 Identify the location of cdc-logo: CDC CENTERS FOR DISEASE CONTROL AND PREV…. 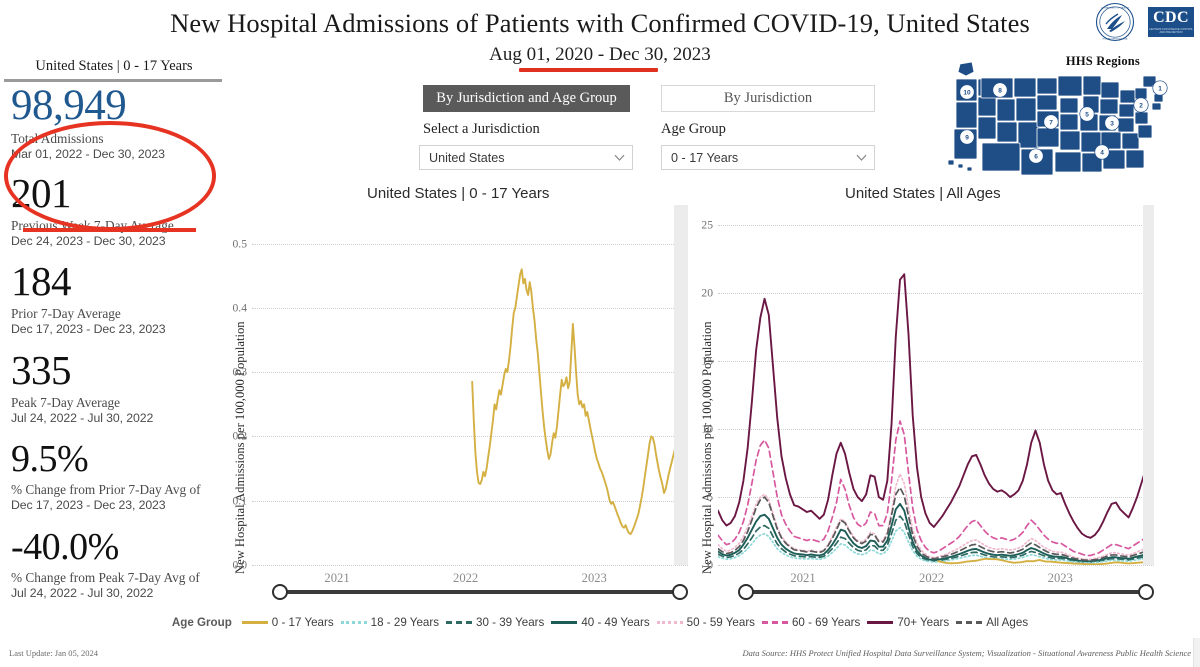
(1171, 22).